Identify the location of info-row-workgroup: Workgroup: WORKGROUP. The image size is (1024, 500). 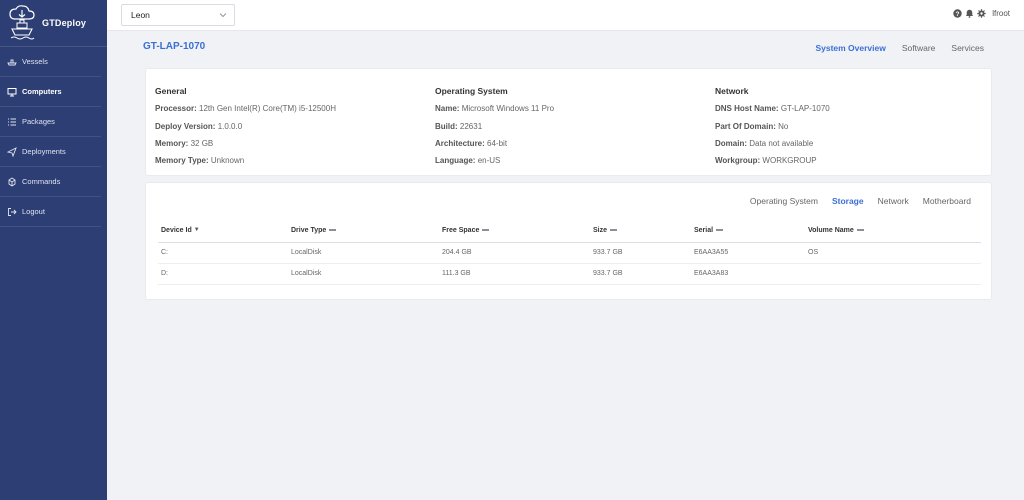
(766, 161).